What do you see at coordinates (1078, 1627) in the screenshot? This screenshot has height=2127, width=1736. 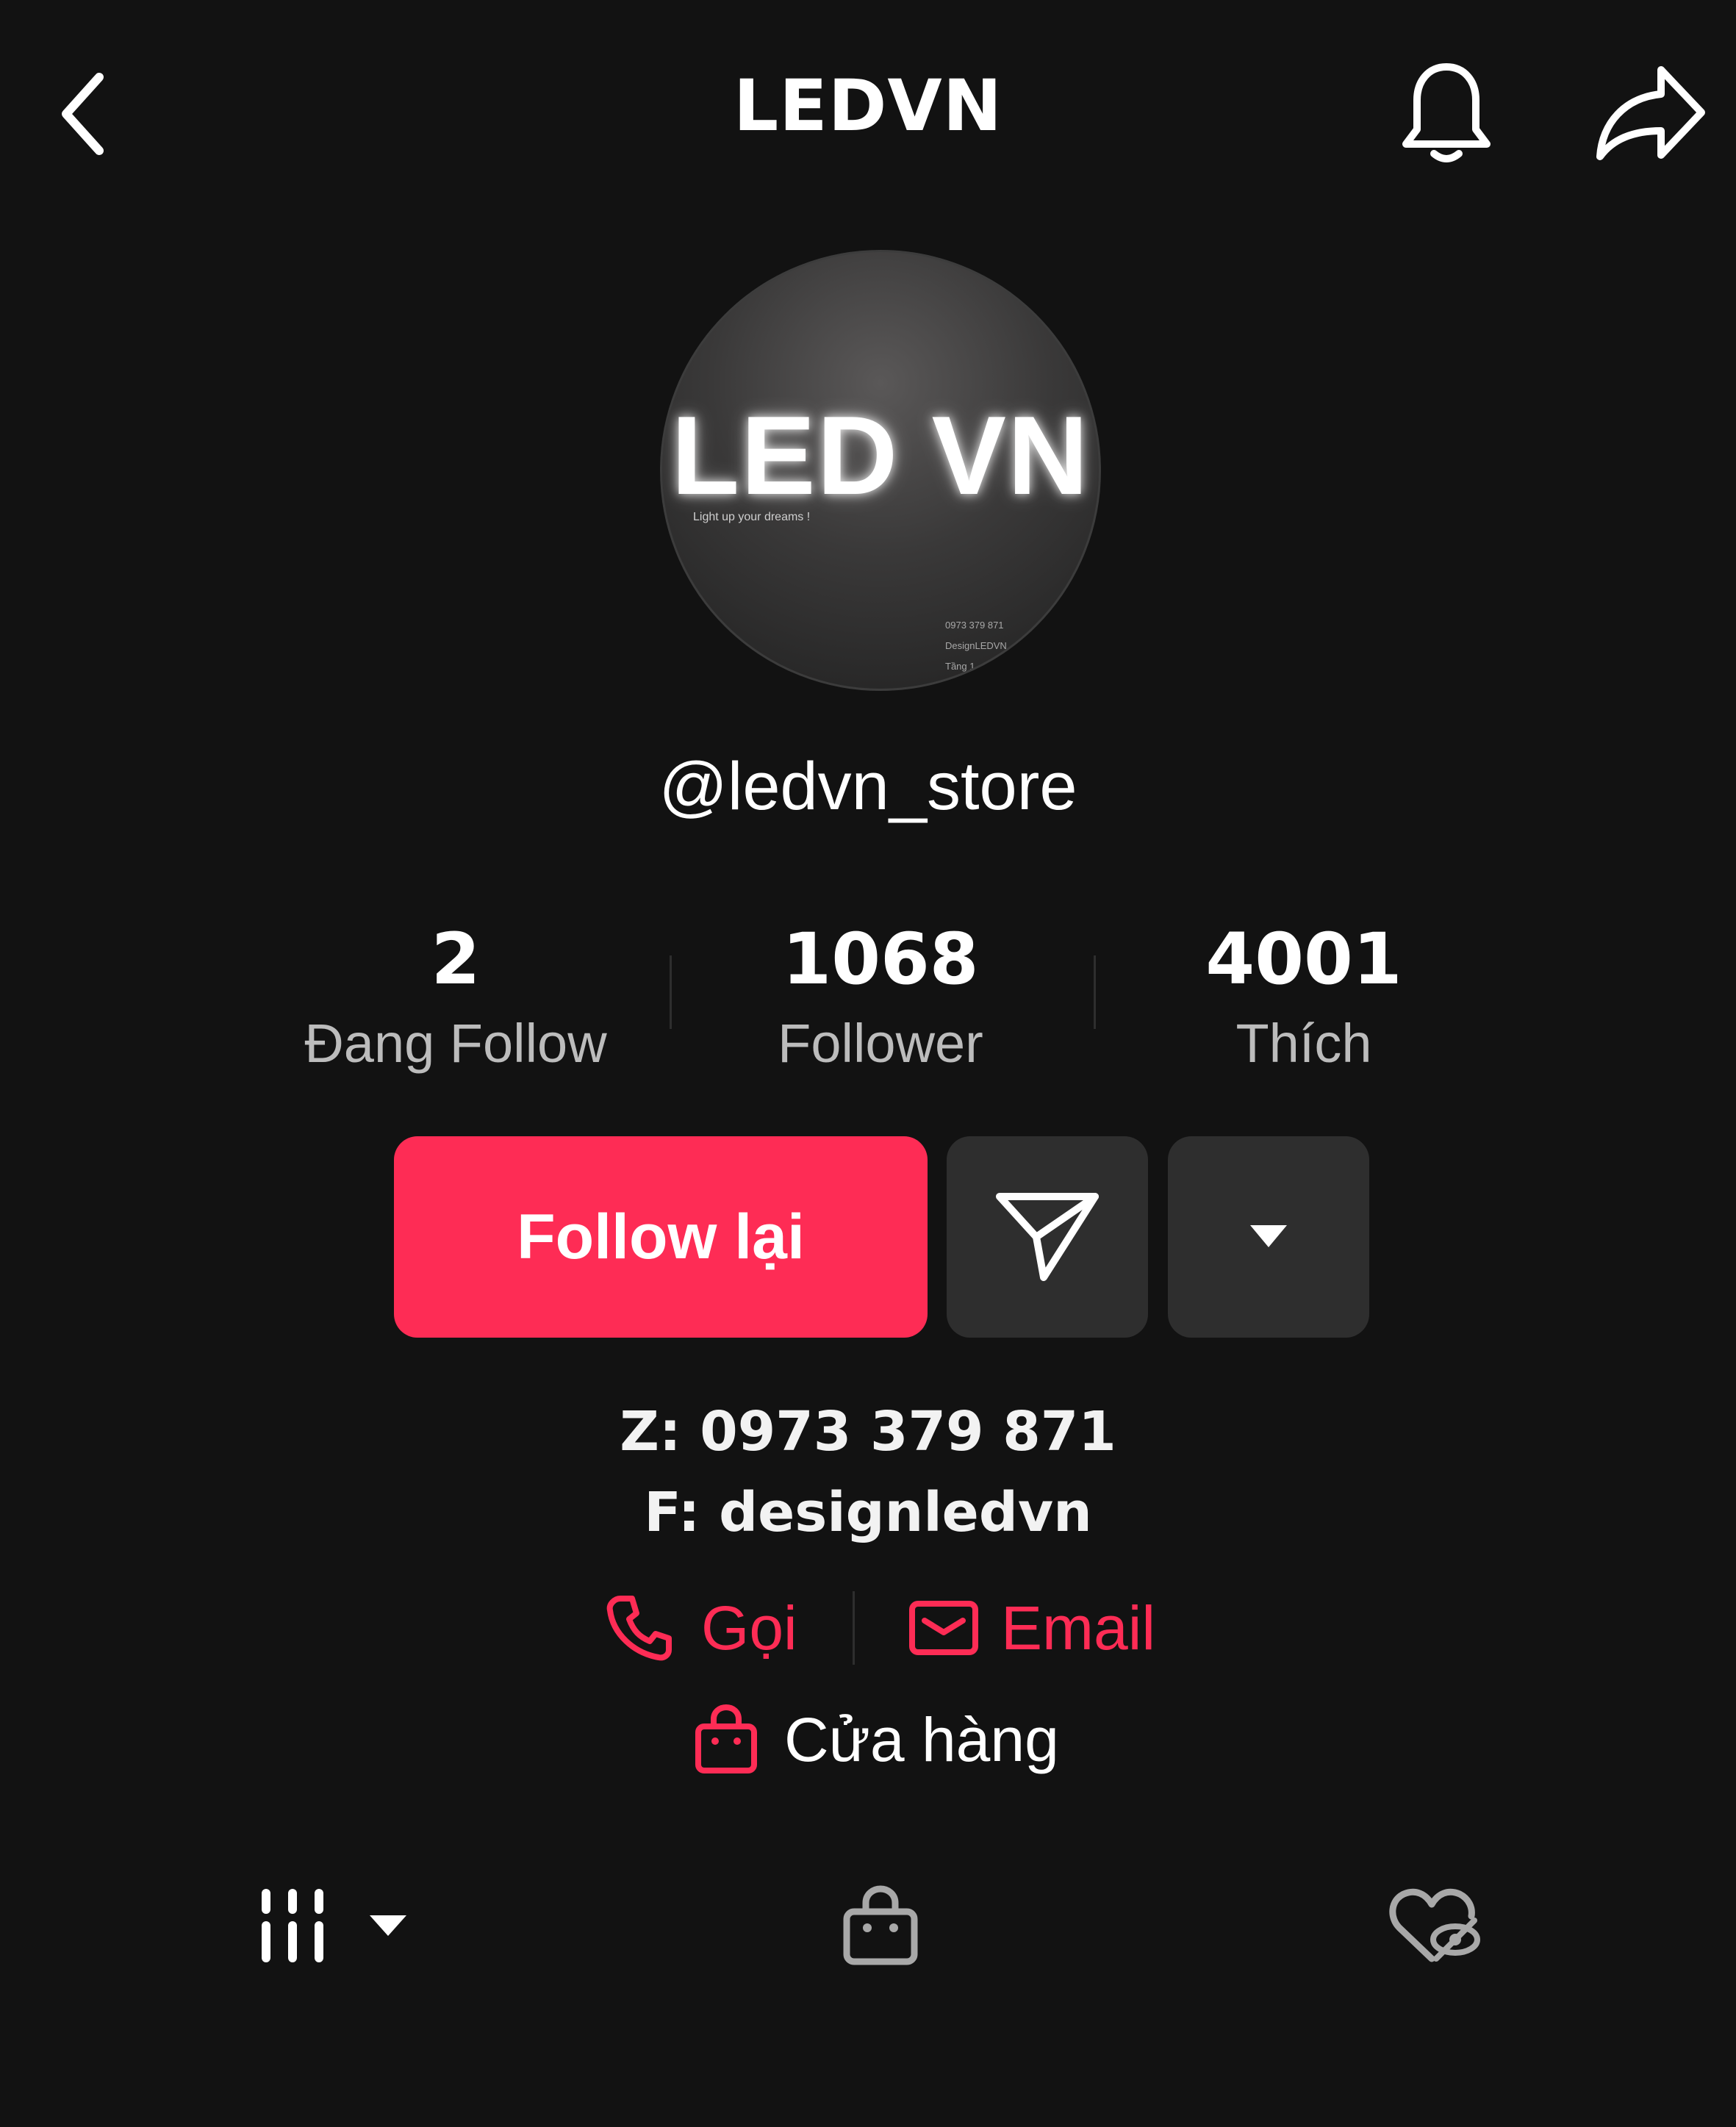 I see `email-label: Email` at bounding box center [1078, 1627].